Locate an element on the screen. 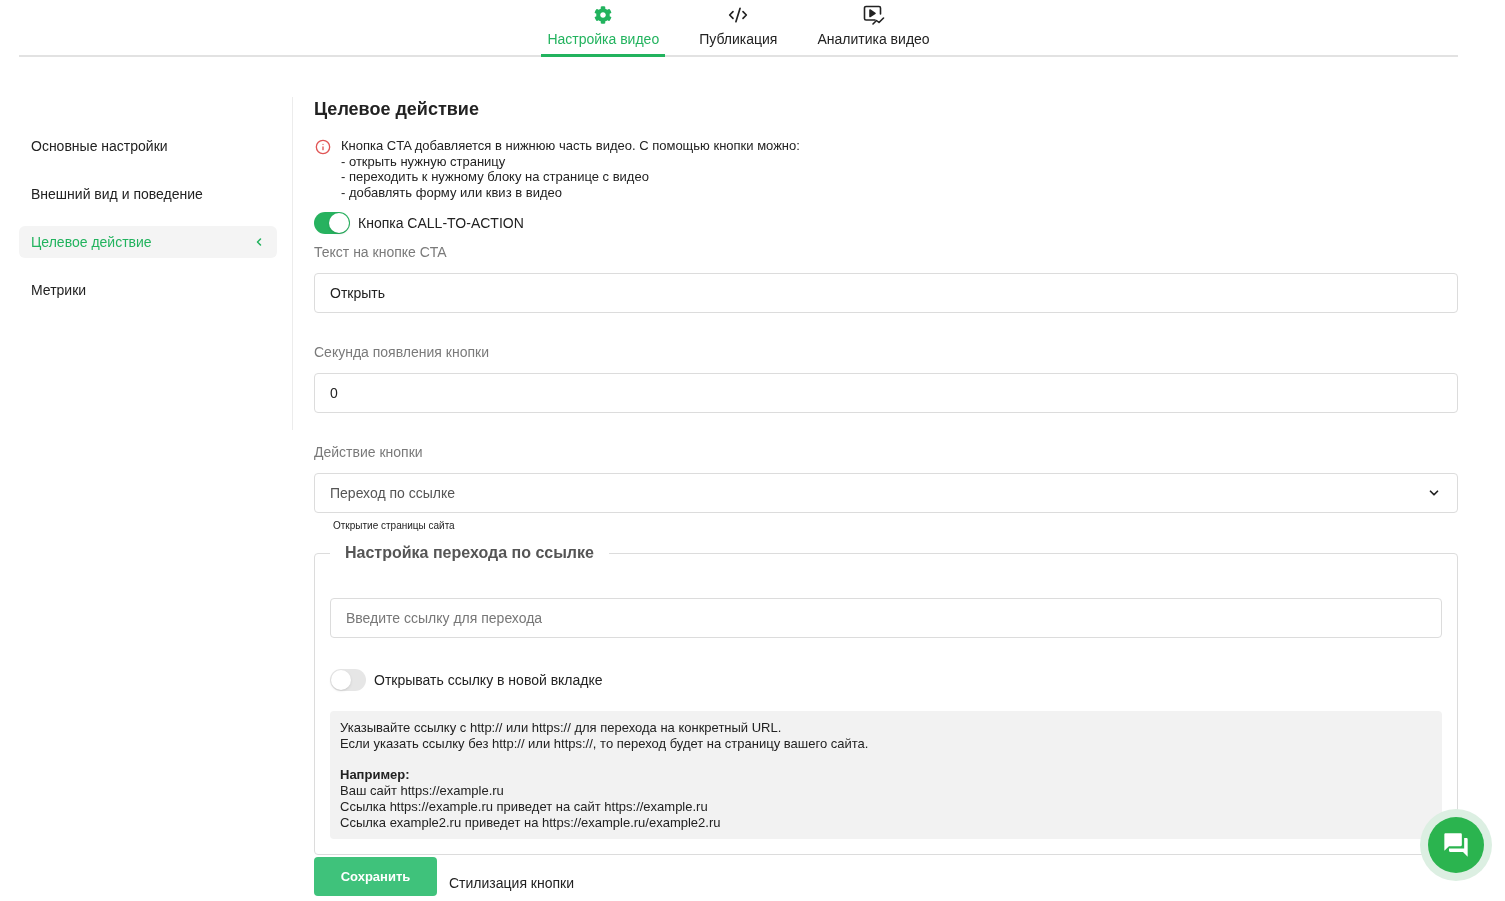 The width and height of the screenshot is (1505, 901). tab: Публикация is located at coordinates (738, 28).